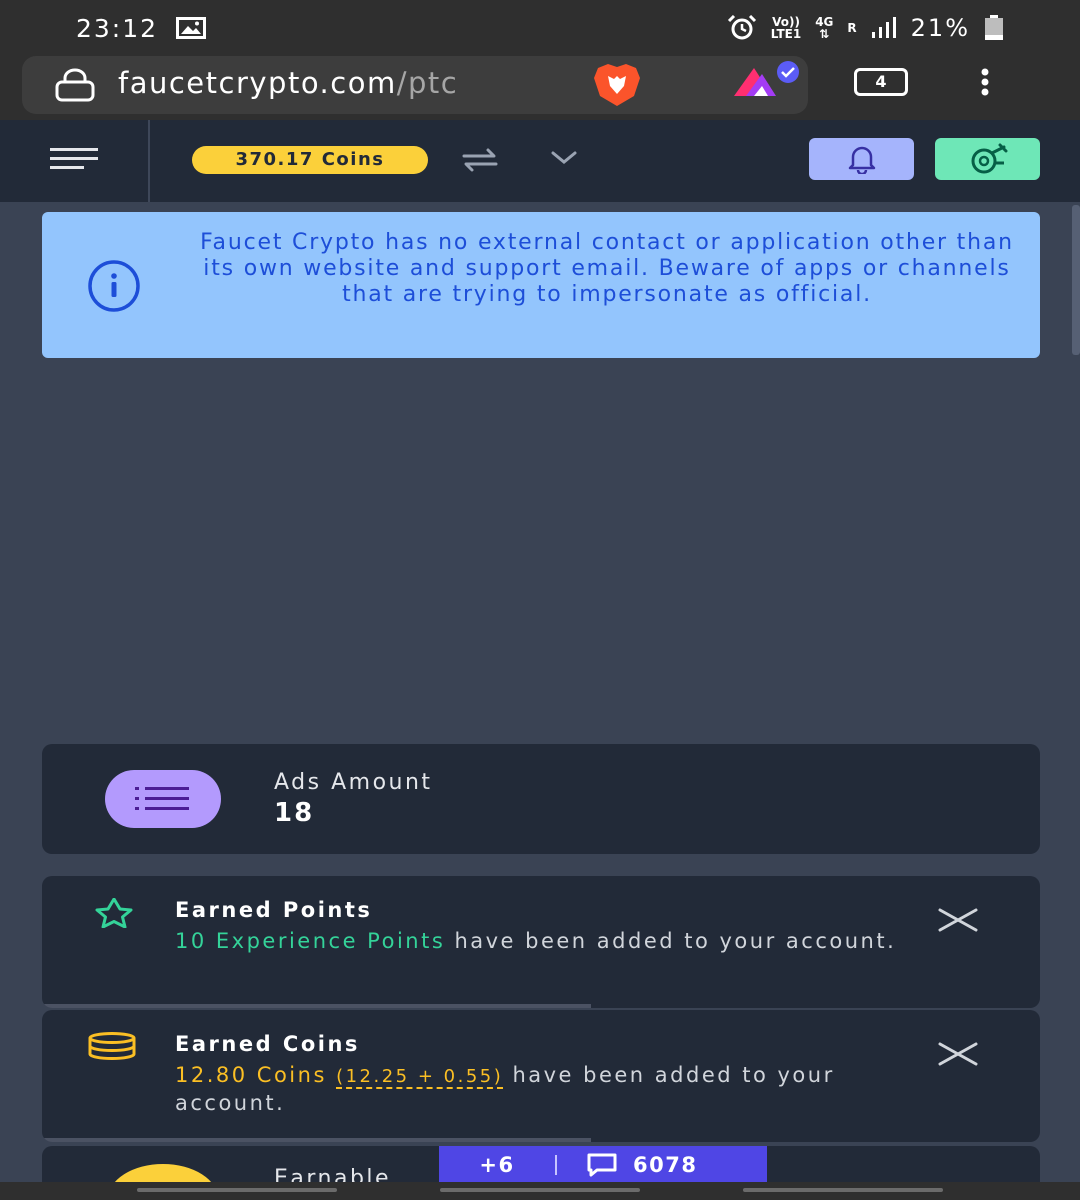 The image size is (1080, 1200). Describe the element at coordinates (117, 28) in the screenshot. I see `status-time: 23:12` at that location.